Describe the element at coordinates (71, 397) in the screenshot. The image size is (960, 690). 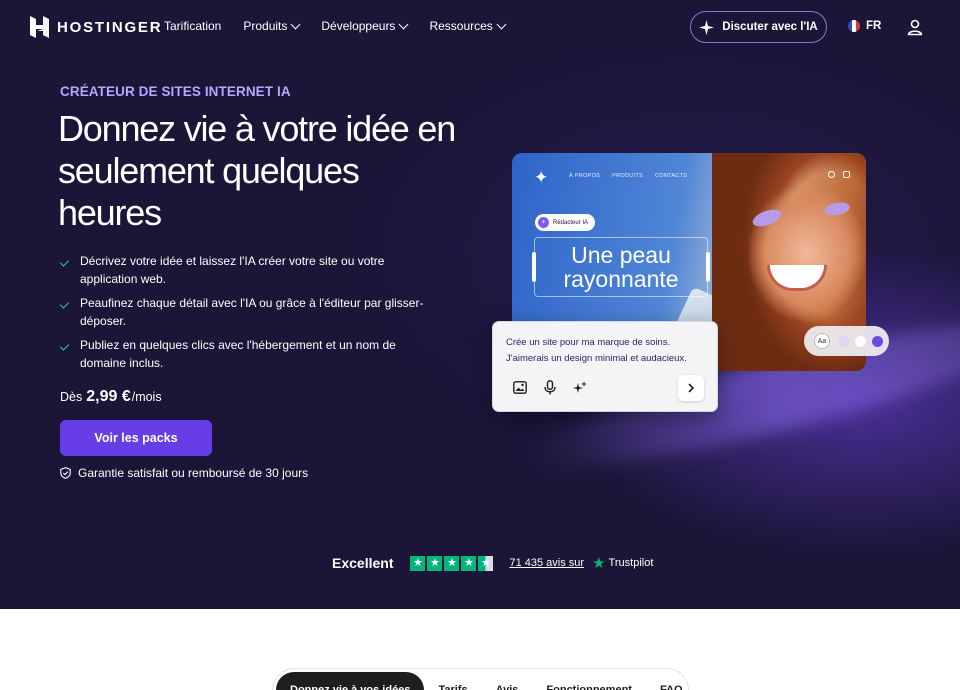
I see `price-prefix: Dès` at that location.